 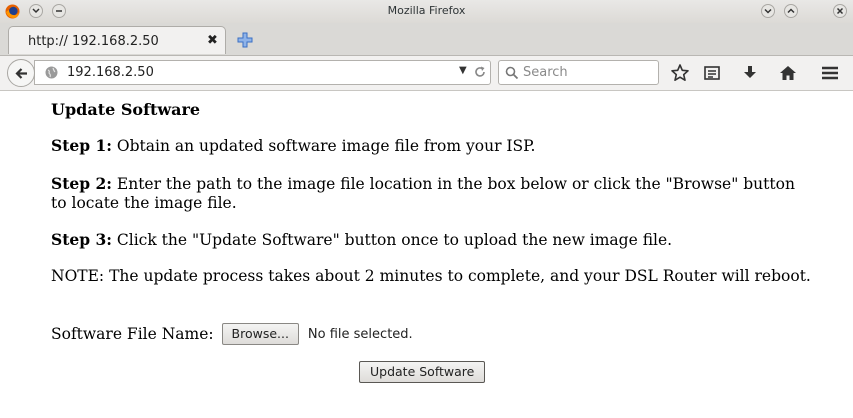 I want to click on new-tab-button, so click(x=245, y=40).